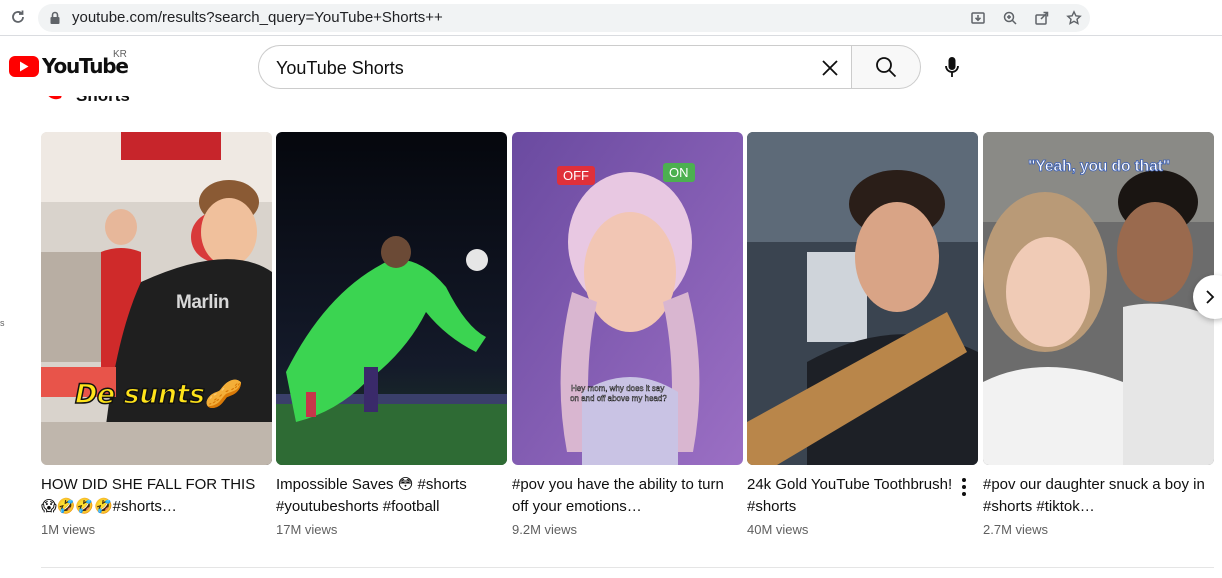 Image resolution: width=1222 pixels, height=578 pixels. I want to click on search-input: YouTube Shorts, so click(555, 67).